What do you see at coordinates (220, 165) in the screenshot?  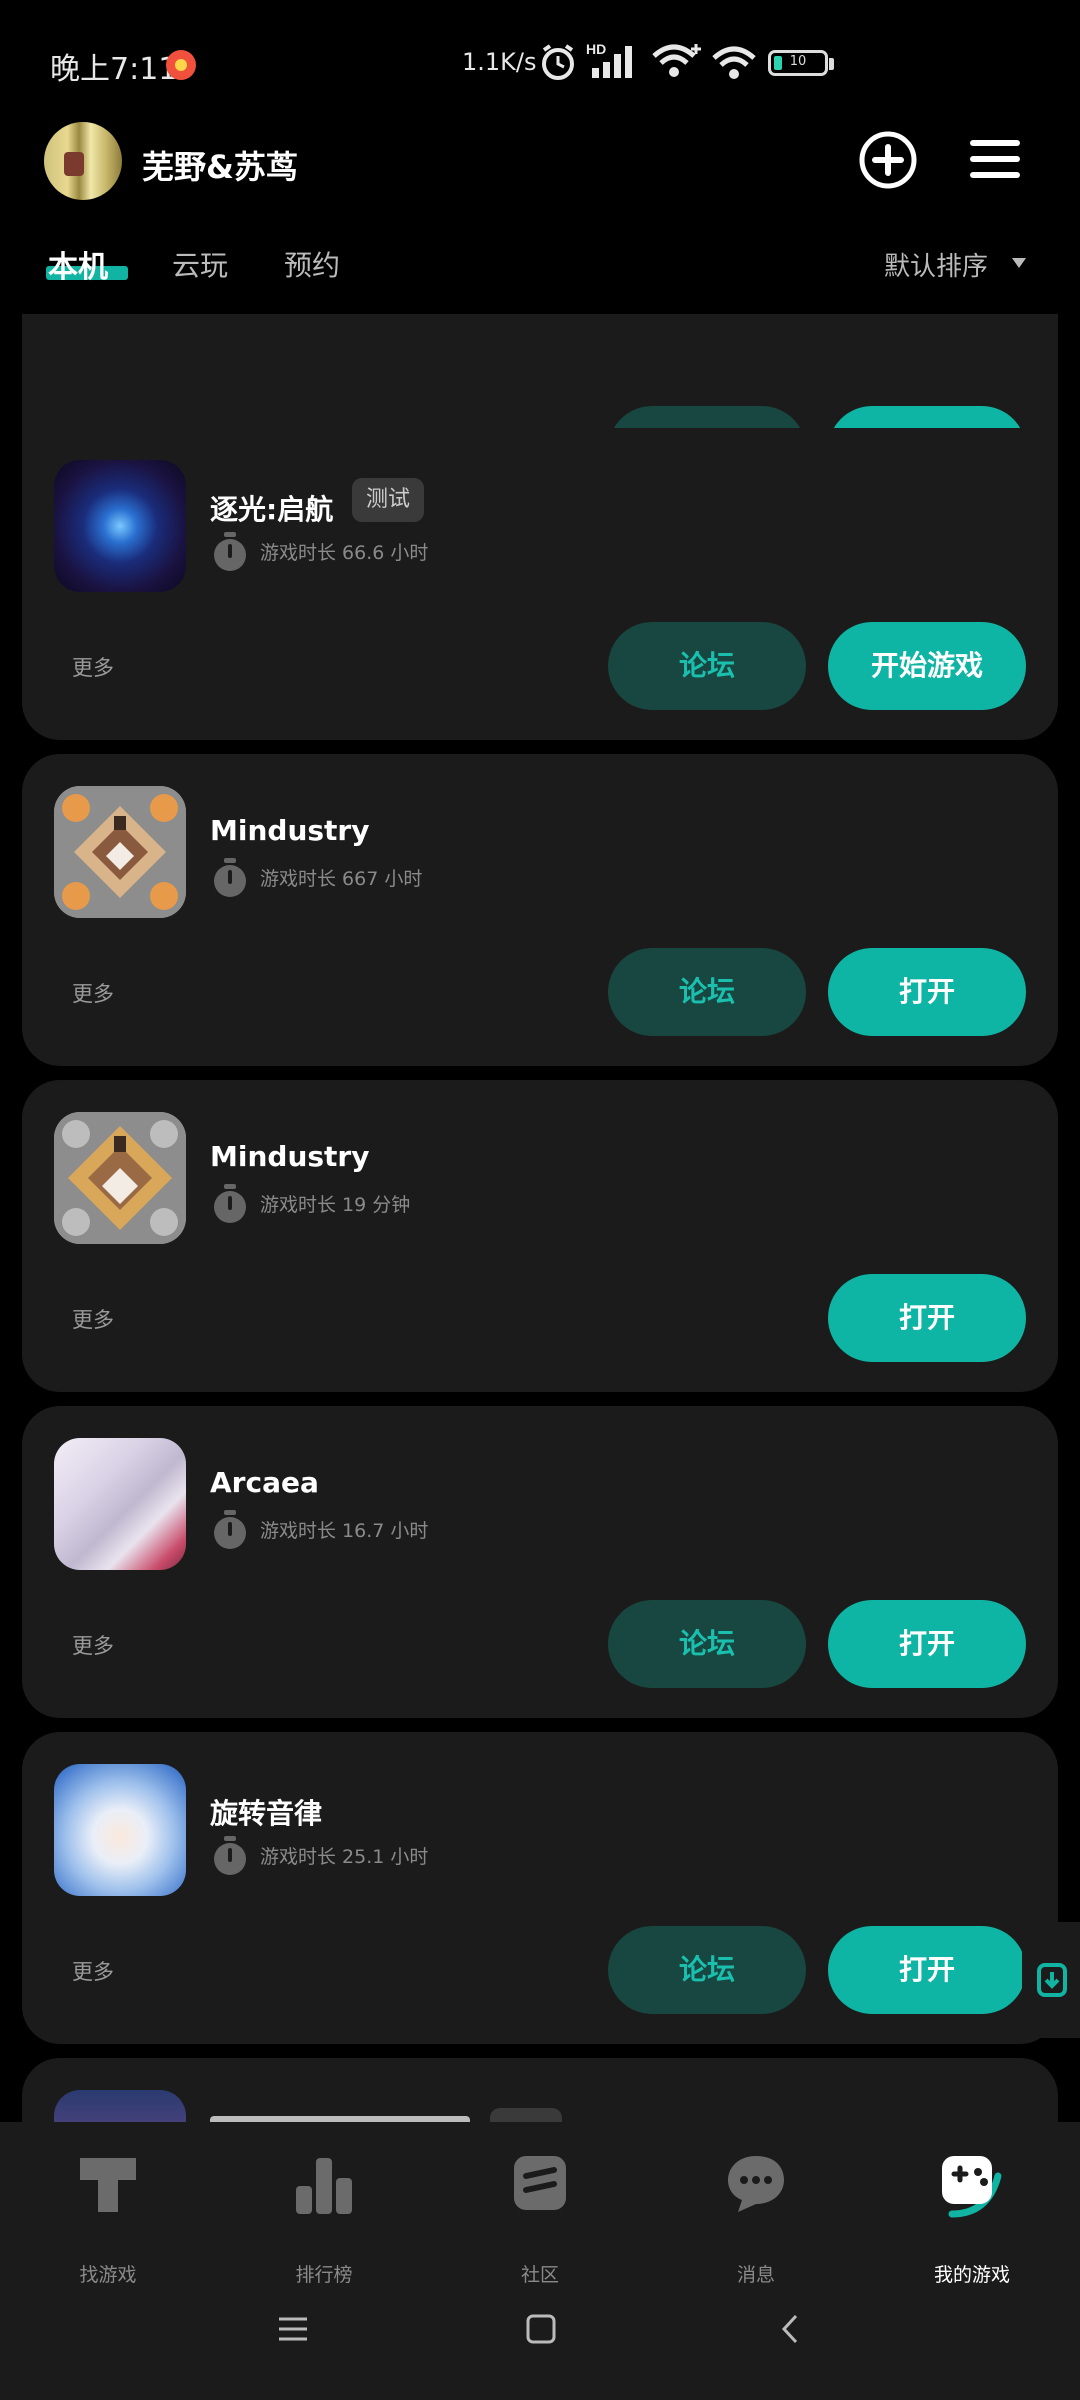 I see `username: 芜野&苏茑` at bounding box center [220, 165].